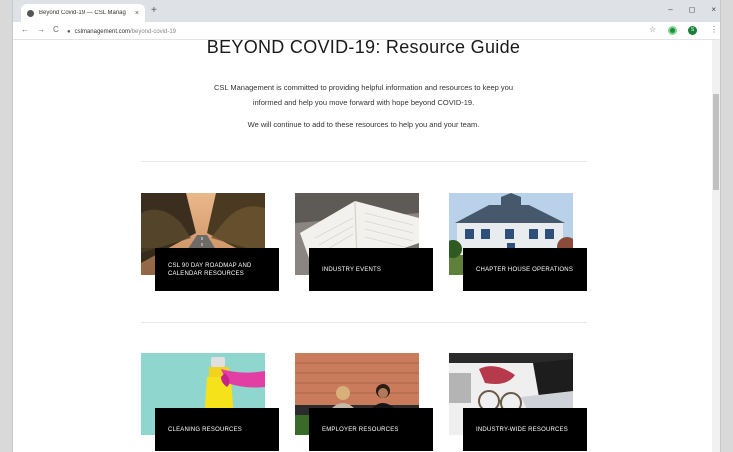 The image size is (733, 452). What do you see at coordinates (371, 269) in the screenshot?
I see `card-label: INDUSTRY EVENTS` at bounding box center [371, 269].